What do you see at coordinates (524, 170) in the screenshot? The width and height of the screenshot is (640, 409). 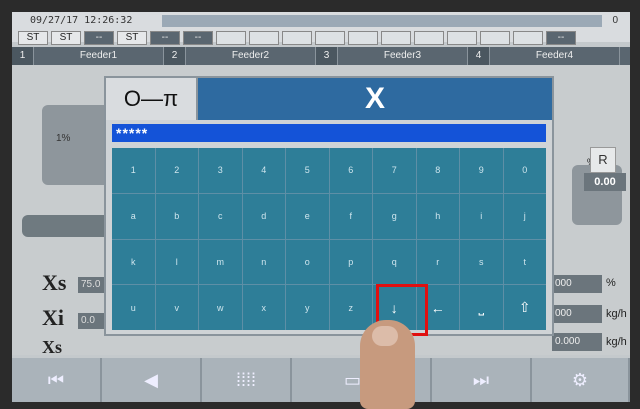 I see `keypad-key: 0` at bounding box center [524, 170].